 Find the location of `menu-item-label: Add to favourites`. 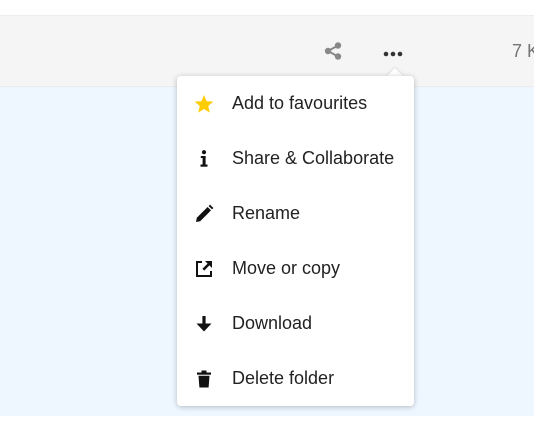

menu-item-label: Add to favourites is located at coordinates (300, 103).